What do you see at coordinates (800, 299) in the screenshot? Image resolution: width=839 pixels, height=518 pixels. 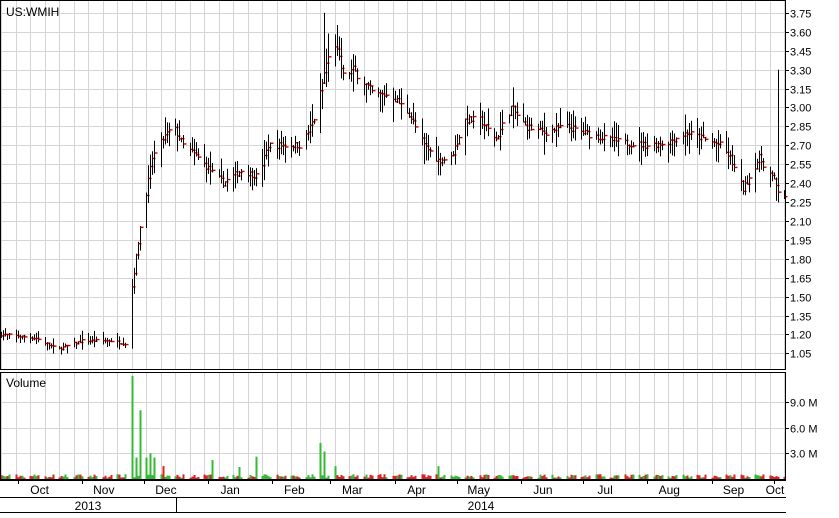 I see `price-tick-label: 1.50` at bounding box center [800, 299].